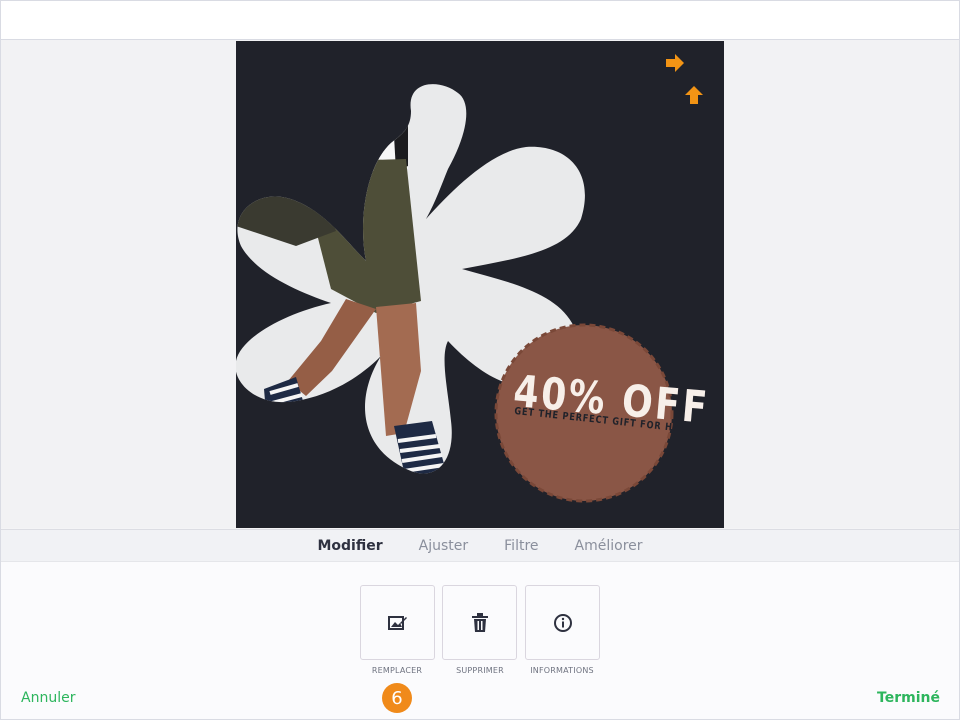  I want to click on step-badge: 6, so click(397, 698).